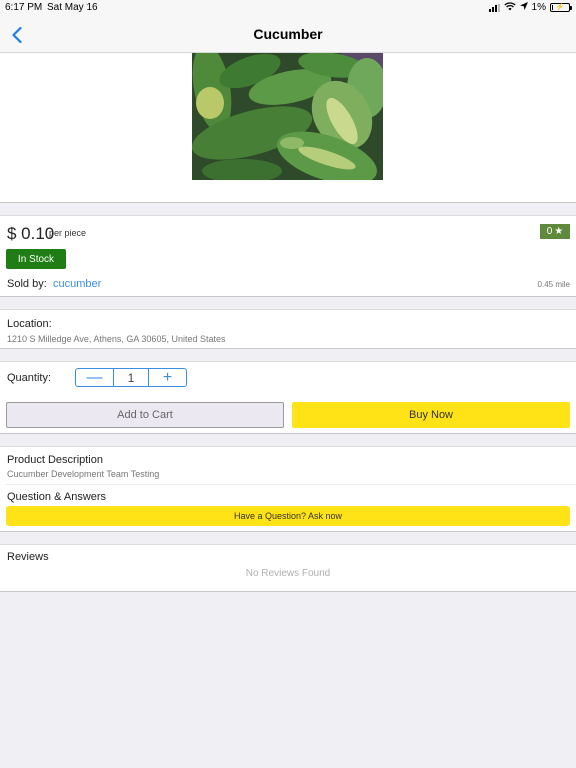 This screenshot has height=768, width=576. Describe the element at coordinates (36, 259) in the screenshot. I see `stock-status-badge: In Stock` at that location.